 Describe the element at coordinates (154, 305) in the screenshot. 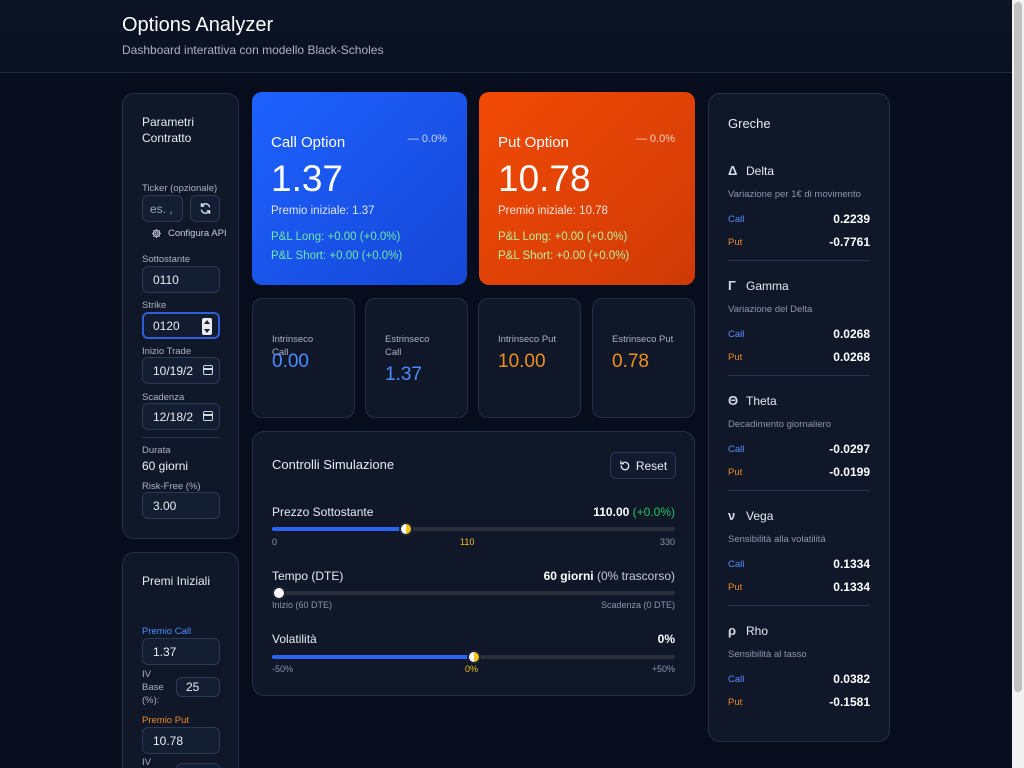

I see `strike-label: Strike` at that location.